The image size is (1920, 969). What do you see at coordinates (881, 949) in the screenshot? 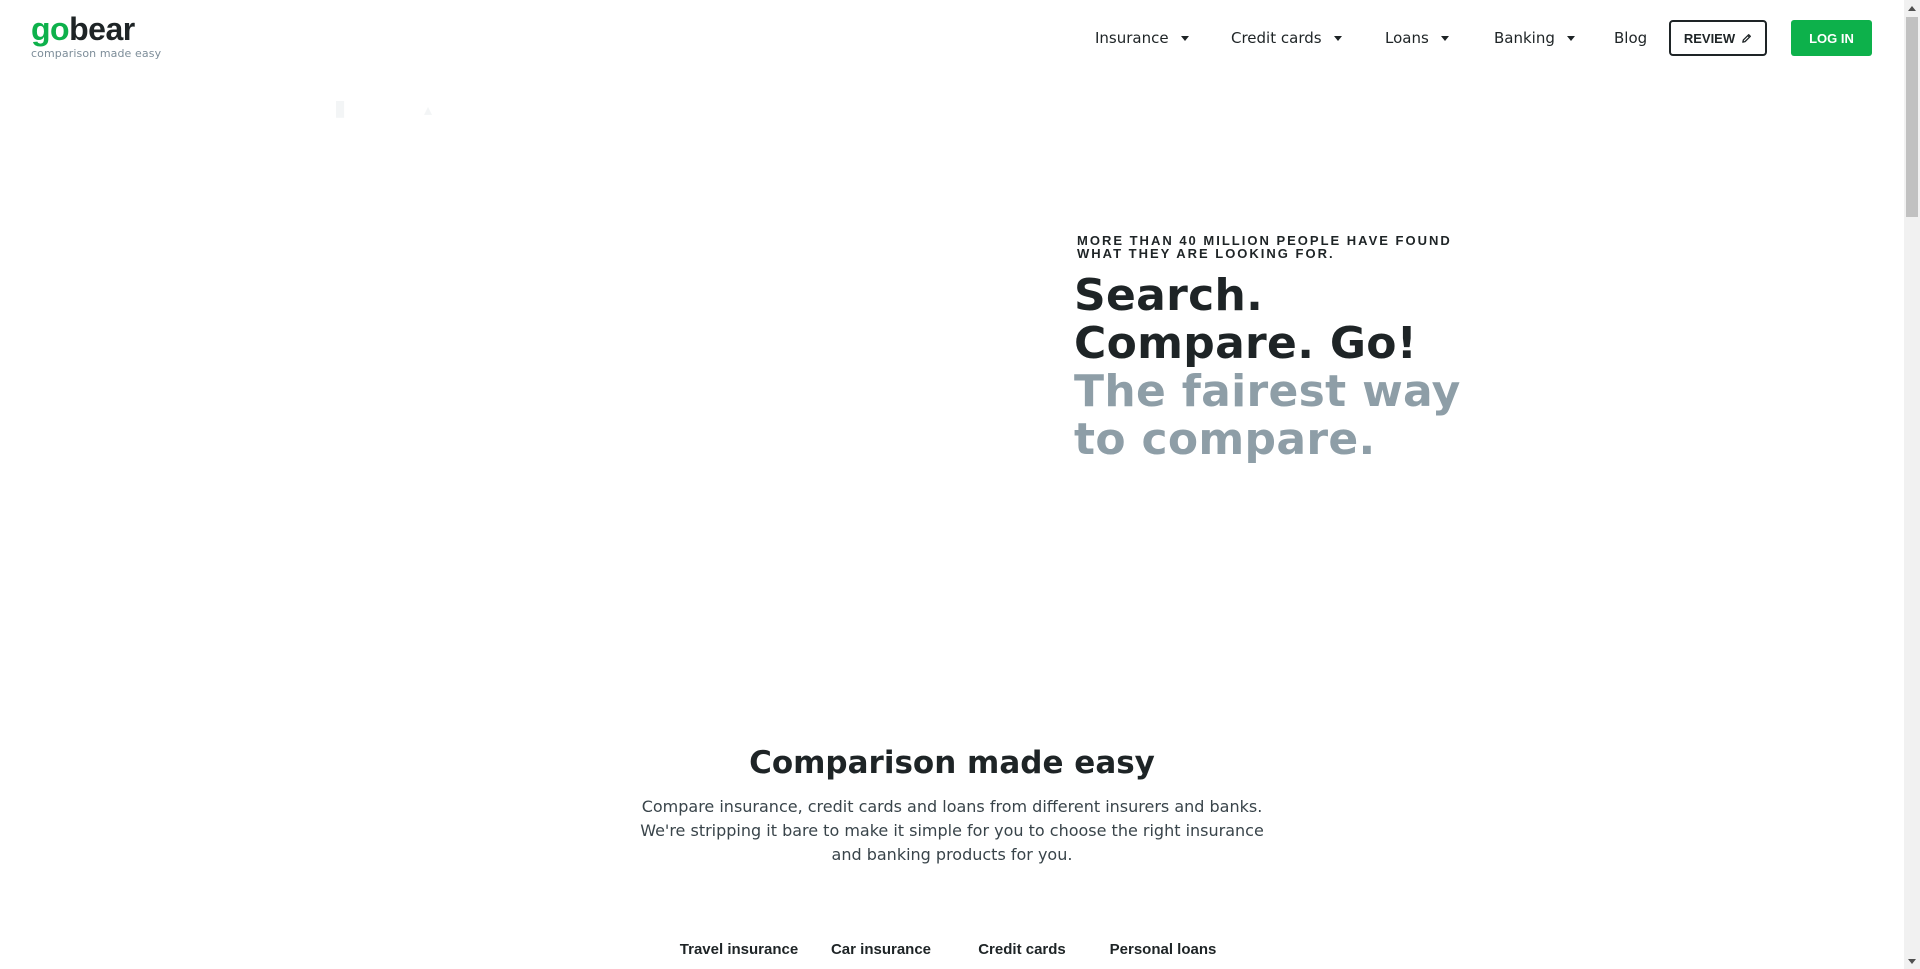
I see `tab-car-insurance: Car insurance` at bounding box center [881, 949].